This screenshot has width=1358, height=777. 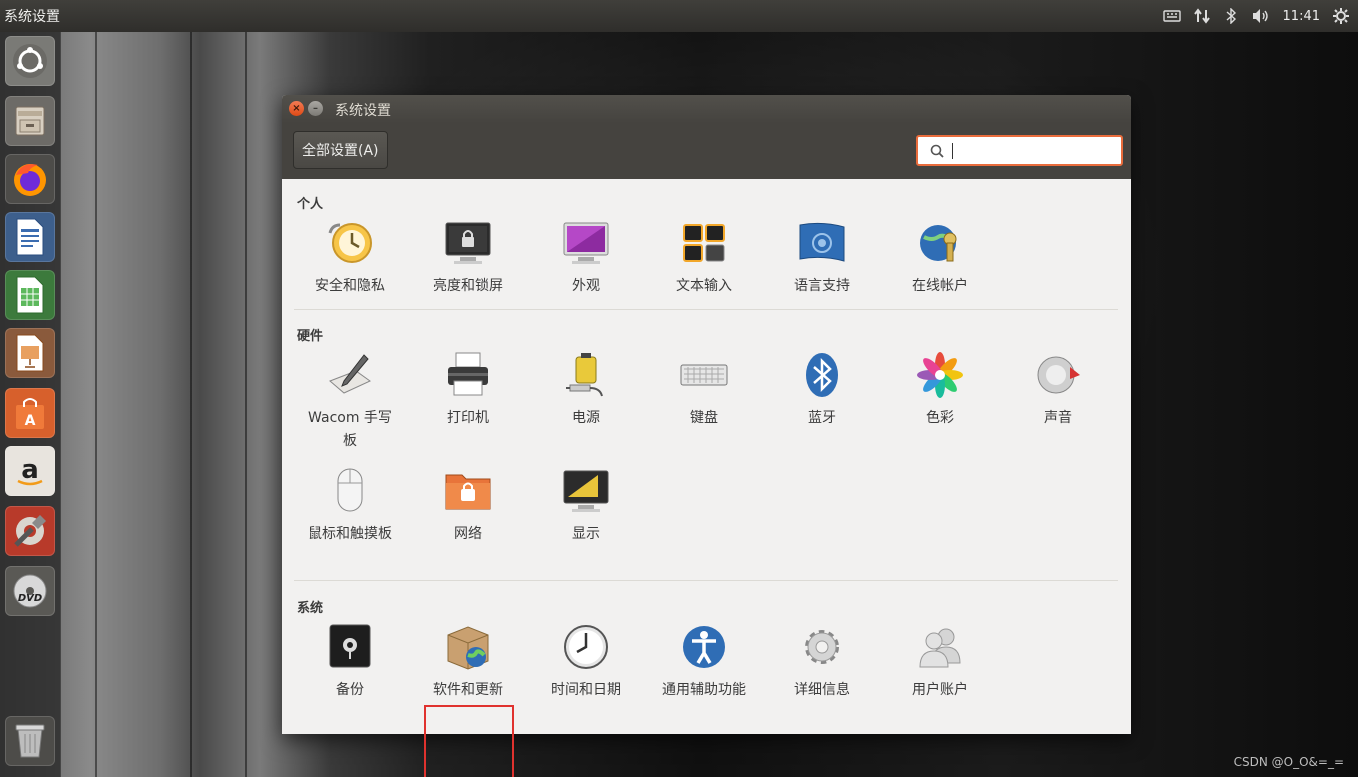 I want to click on launcher-amazon: a, so click(x=30, y=471).